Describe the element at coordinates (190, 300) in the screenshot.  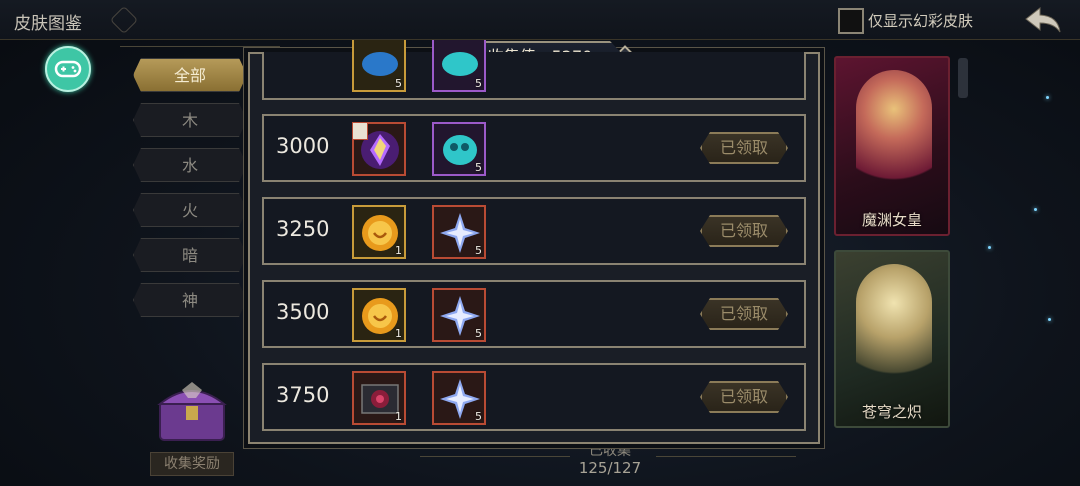
I see `tab-divine: 神` at that location.